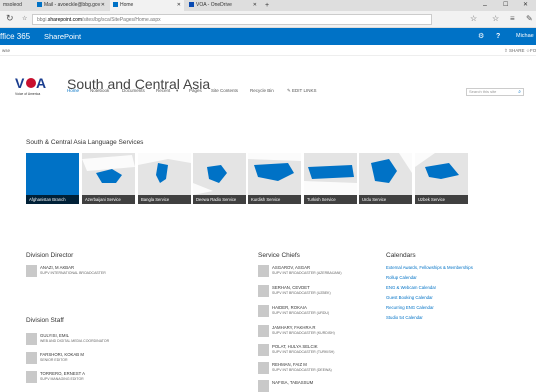  I want to click on language-service-tile: Turkish Service, so click(330, 178).